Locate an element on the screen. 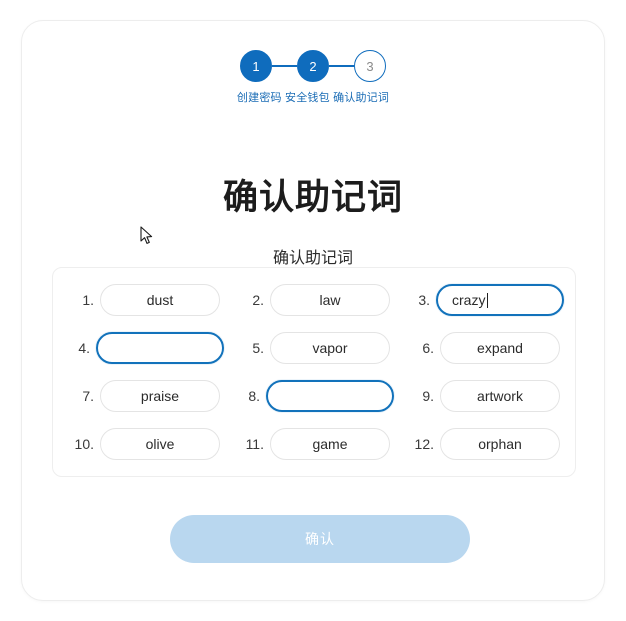 This screenshot has width=626, height=621. mnemonic-index-11: 11. is located at coordinates (254, 444).